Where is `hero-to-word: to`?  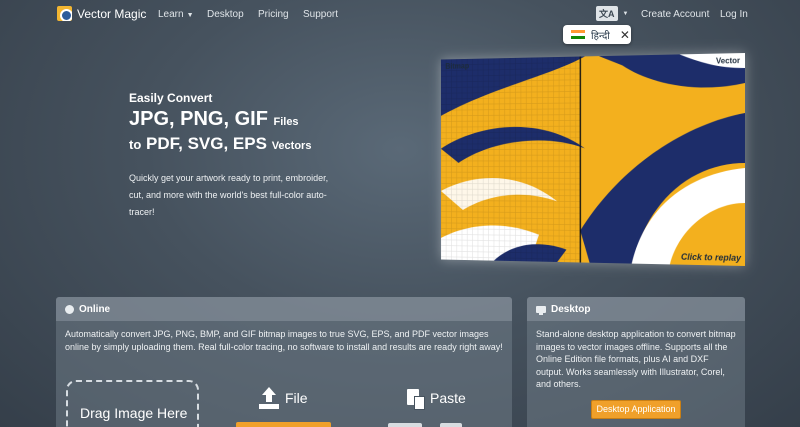
hero-to-word: to is located at coordinates (135, 144).